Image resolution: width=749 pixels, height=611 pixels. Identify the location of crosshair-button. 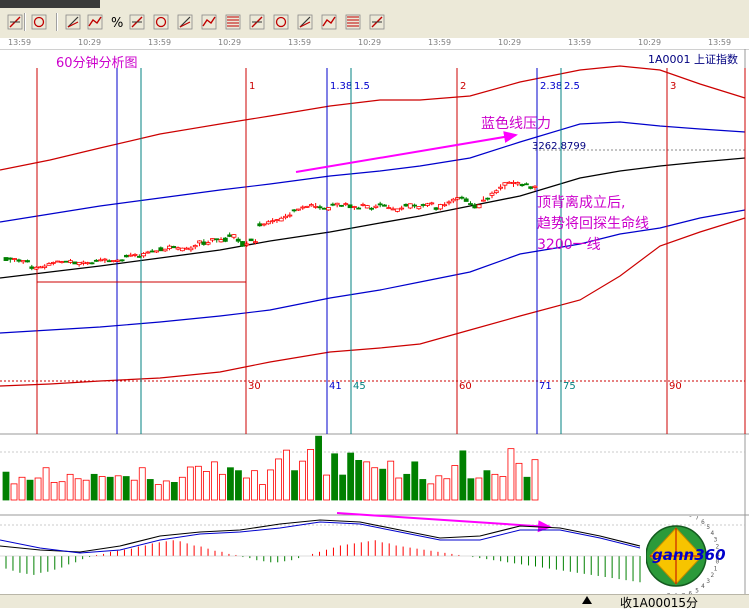
(15, 22).